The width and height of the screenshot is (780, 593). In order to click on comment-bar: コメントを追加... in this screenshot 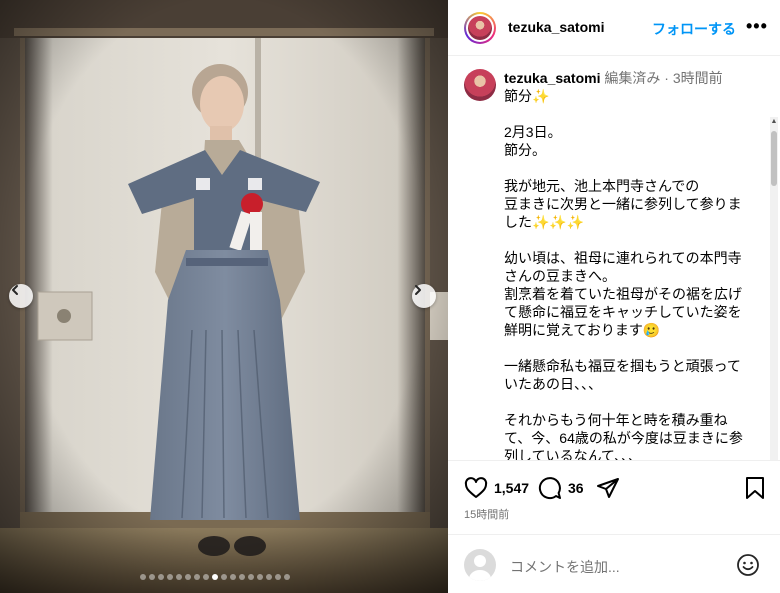, I will do `click(614, 563)`.